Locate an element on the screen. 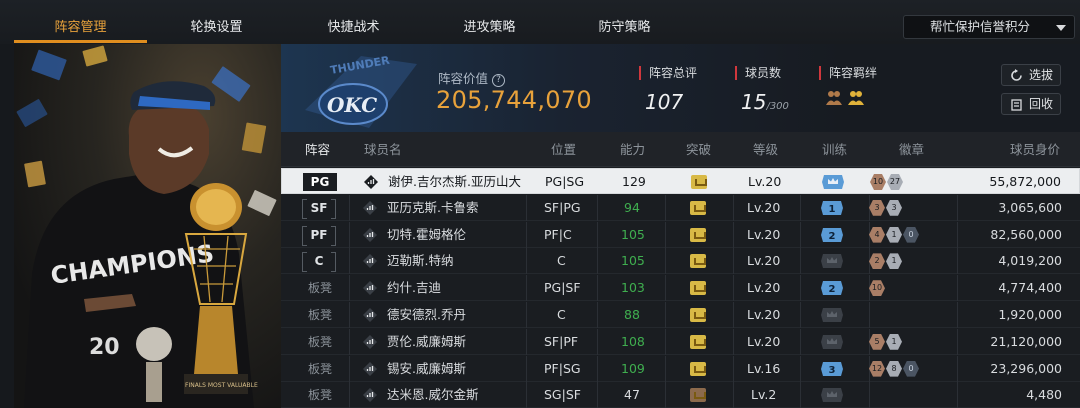 This screenshot has width=1080, height=408. badge-list: 33 is located at coordinates (885, 207).